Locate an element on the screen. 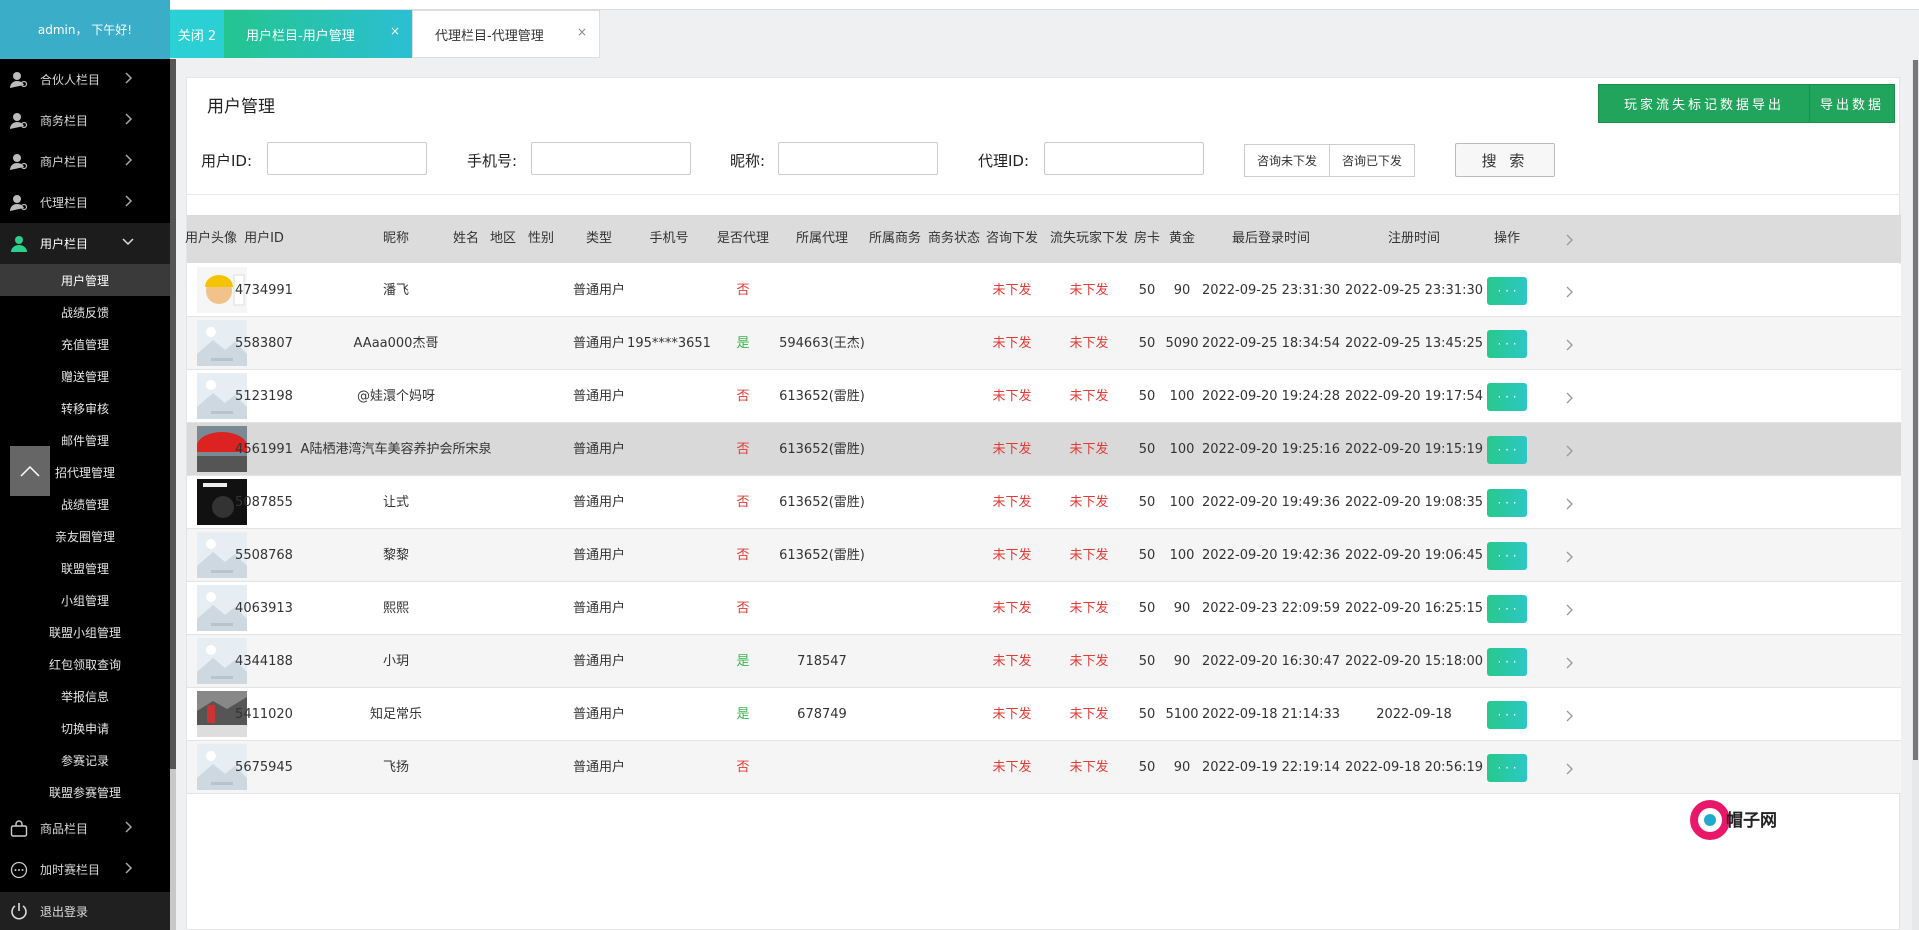 Image resolution: width=1919 pixels, height=930 pixels. tab-user-management: 用户栏目-用户管理 × is located at coordinates (318, 34).